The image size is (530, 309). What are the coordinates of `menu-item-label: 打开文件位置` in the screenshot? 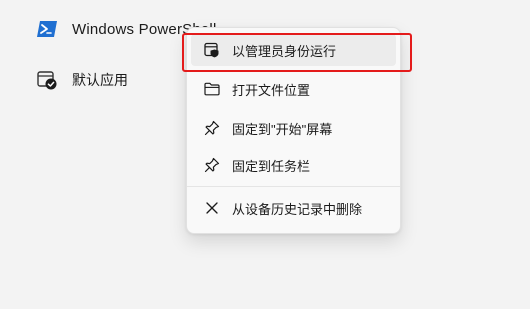 It's located at (271, 90).